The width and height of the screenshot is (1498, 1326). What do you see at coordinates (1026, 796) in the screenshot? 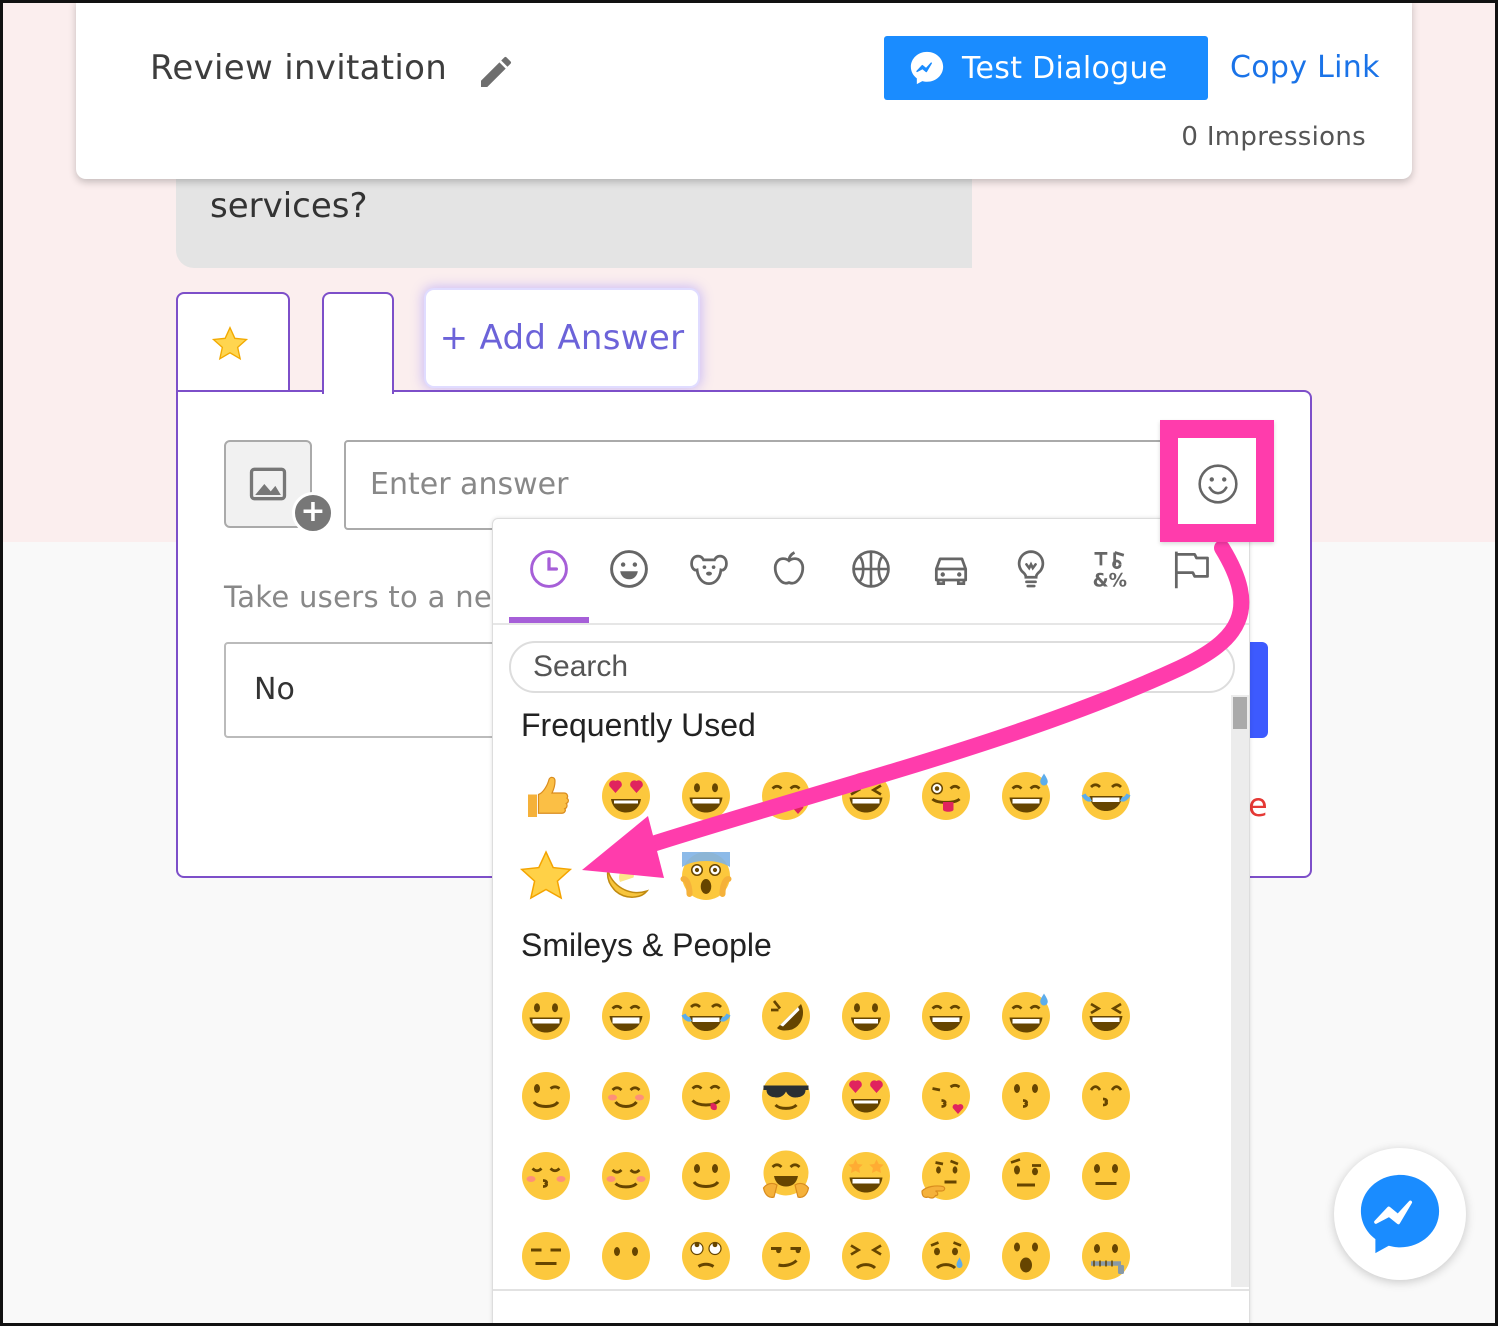
I see `sweat-smile-emoji` at bounding box center [1026, 796].